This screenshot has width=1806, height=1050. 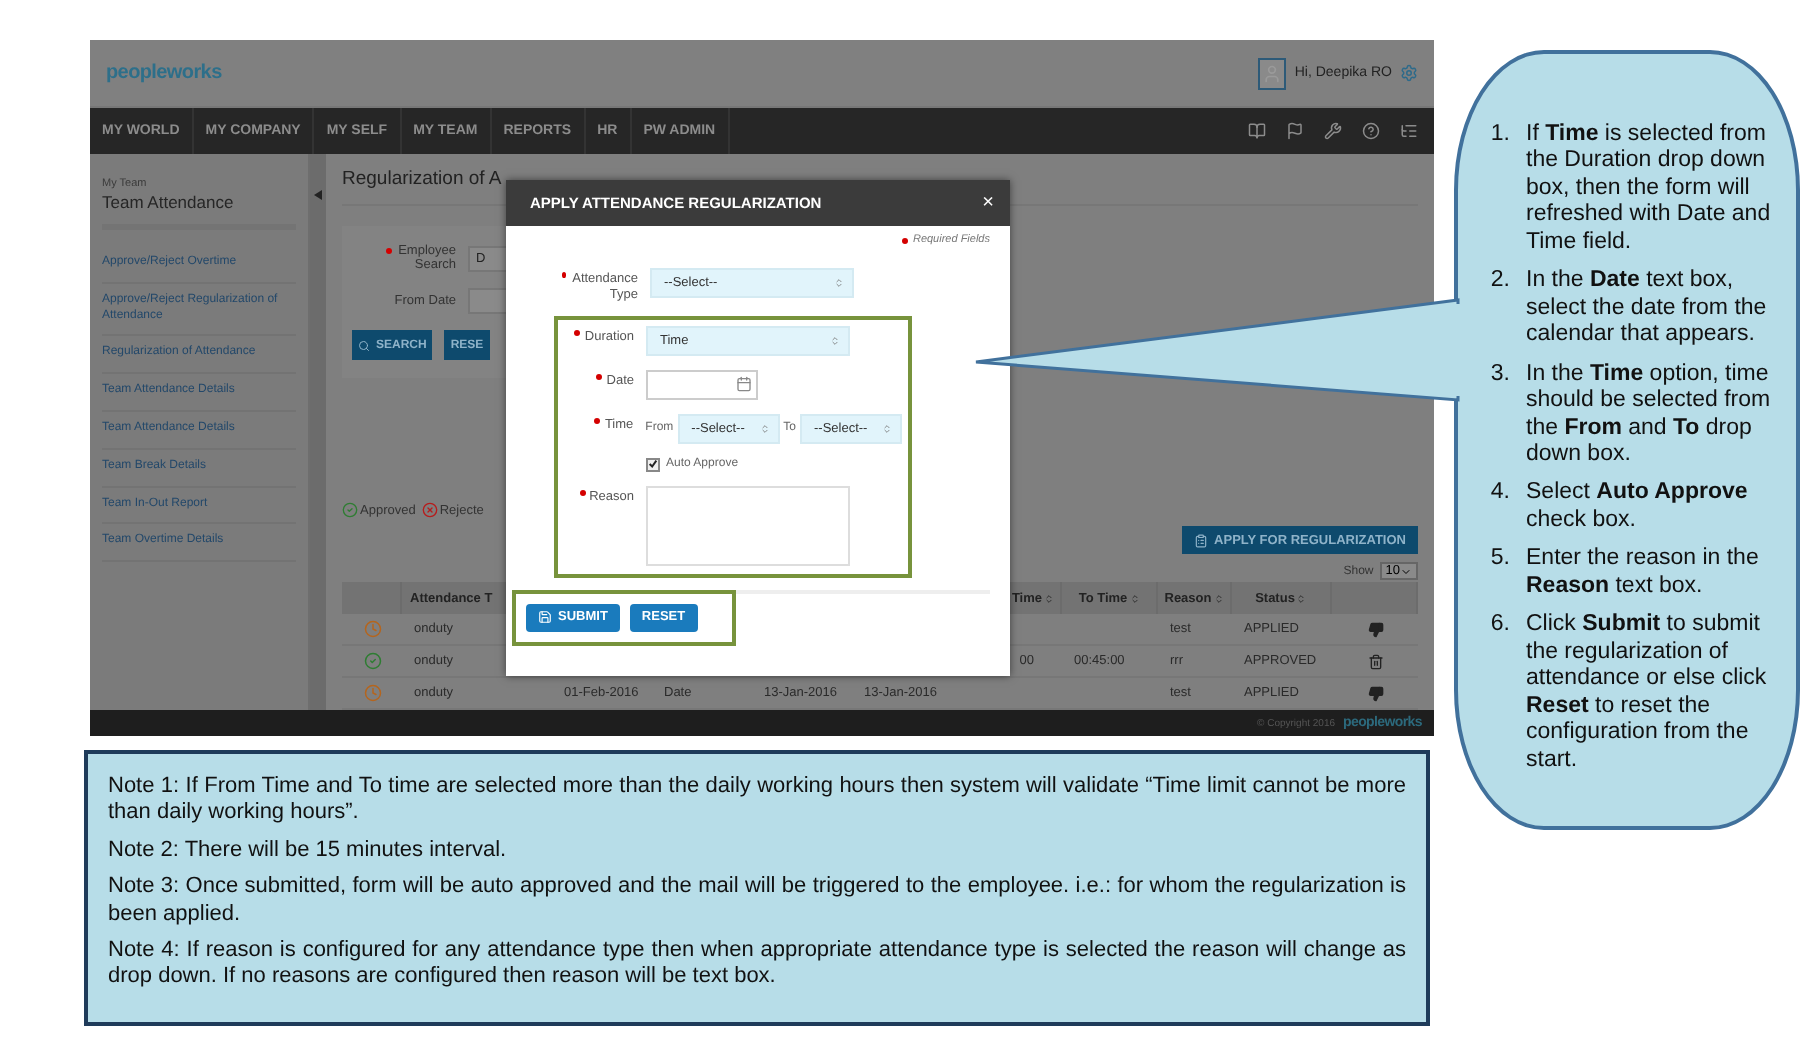 What do you see at coordinates (702, 384) in the screenshot?
I see `date-field` at bounding box center [702, 384].